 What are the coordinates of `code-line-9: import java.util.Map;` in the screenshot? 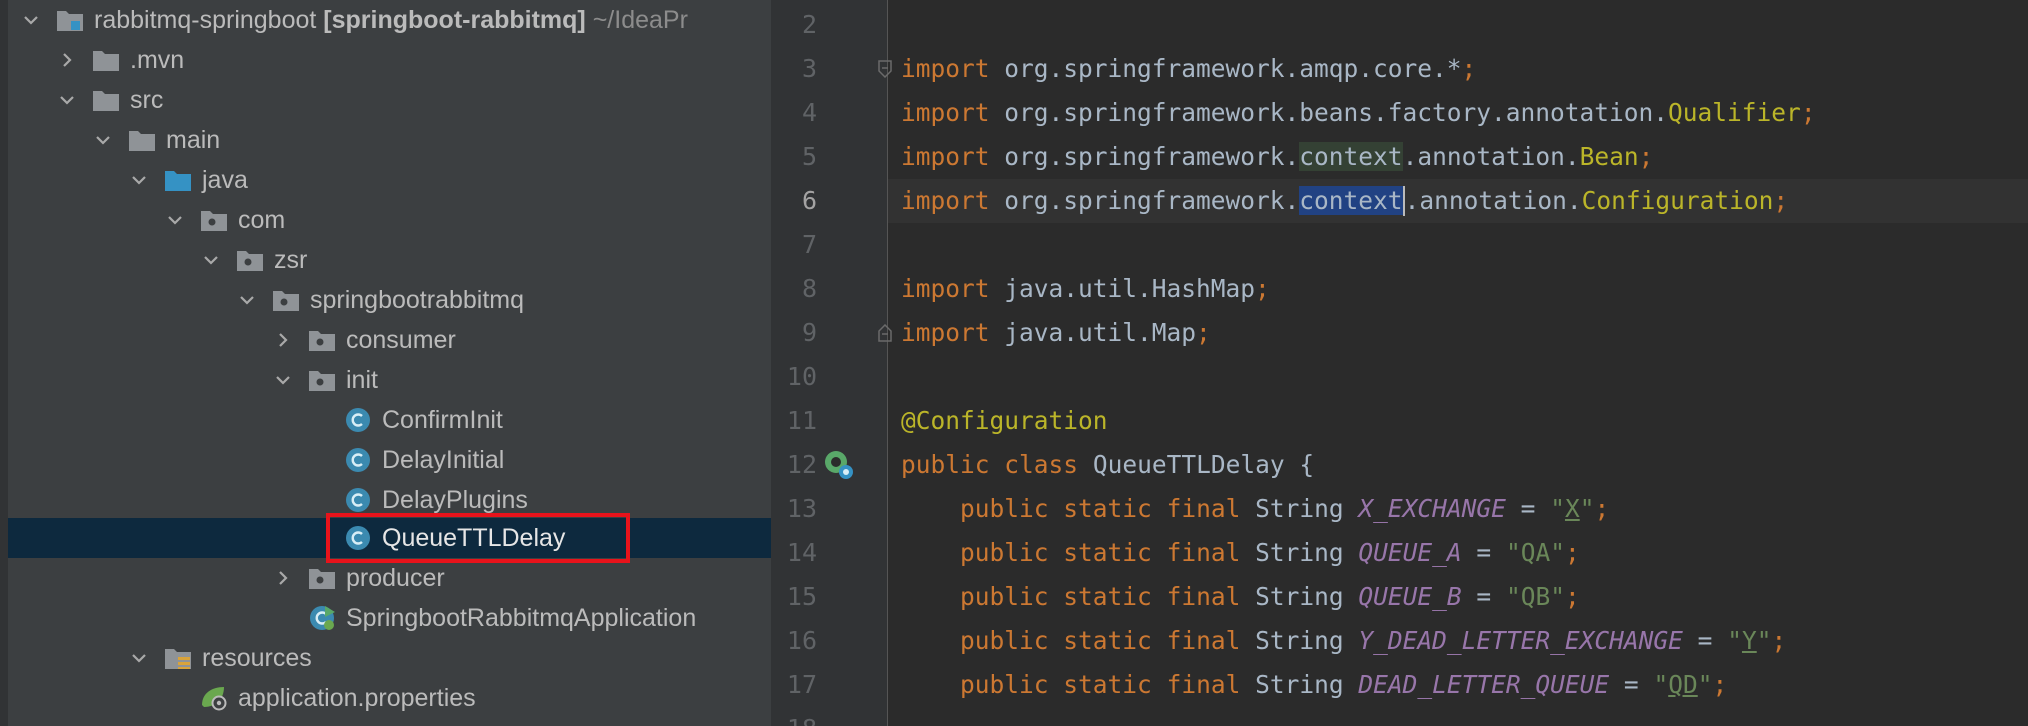 It's located at (1056, 333).